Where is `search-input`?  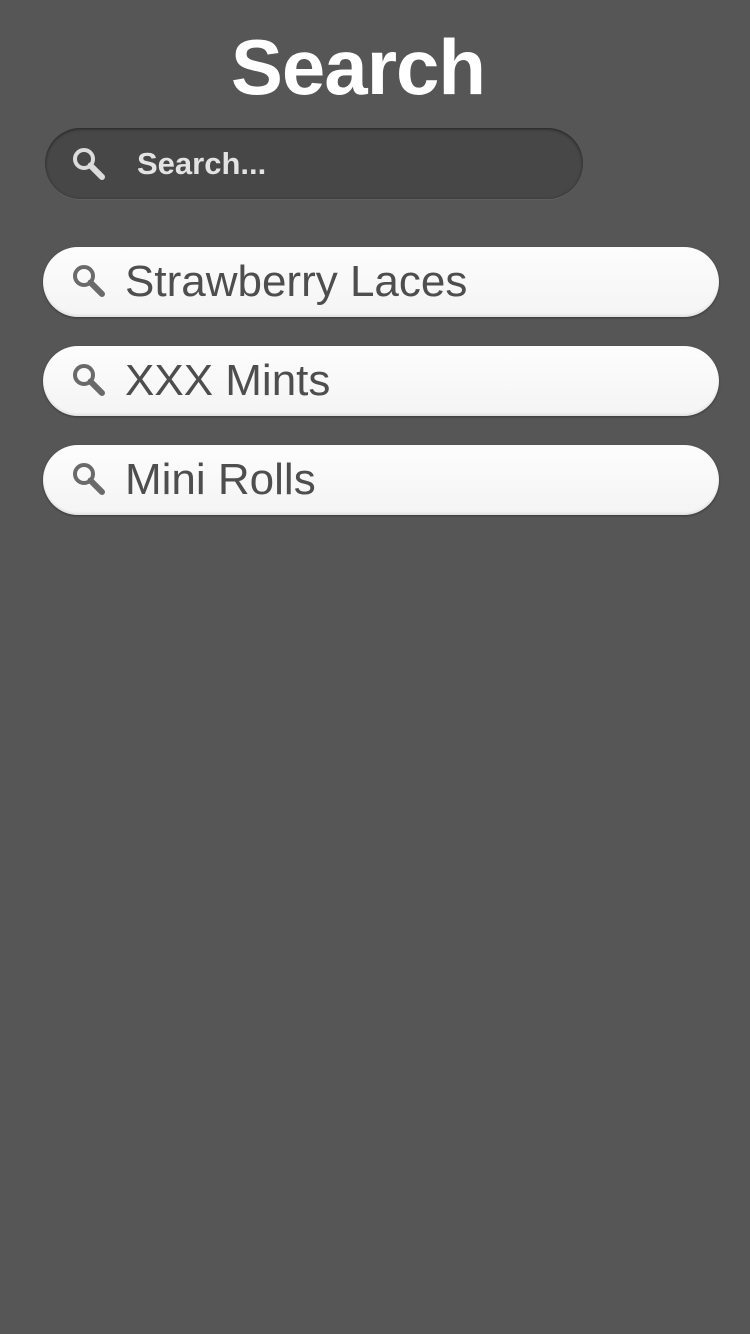
search-input is located at coordinates (347, 163).